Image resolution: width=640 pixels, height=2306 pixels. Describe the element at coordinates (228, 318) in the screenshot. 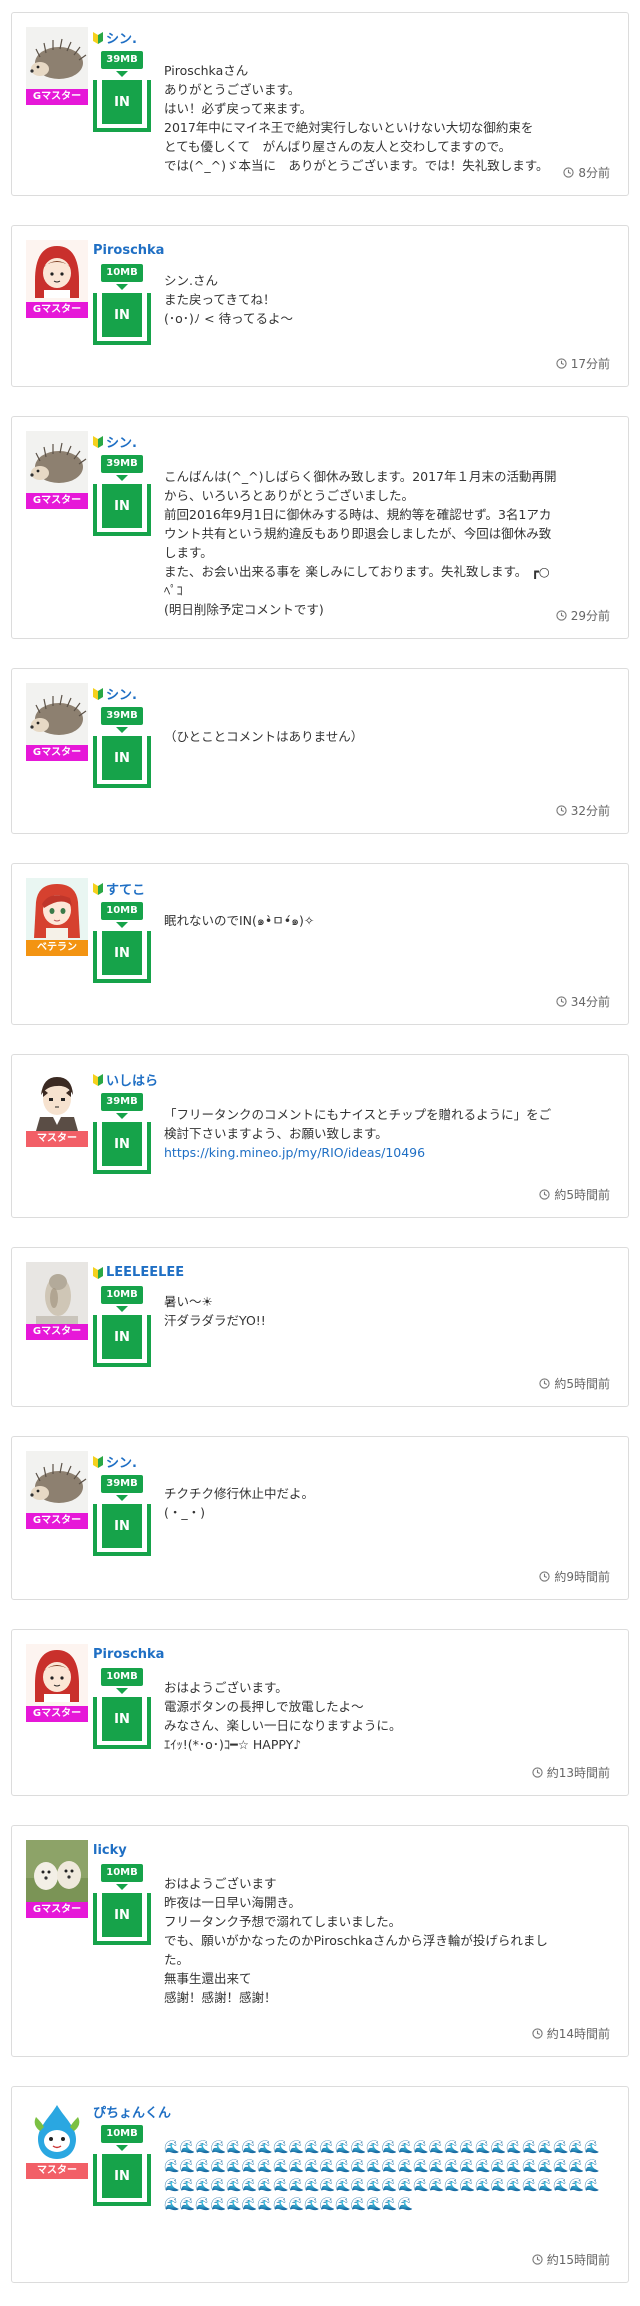

I see `comment-line: (･o･)ﾉ < 待ってるよ～` at that location.